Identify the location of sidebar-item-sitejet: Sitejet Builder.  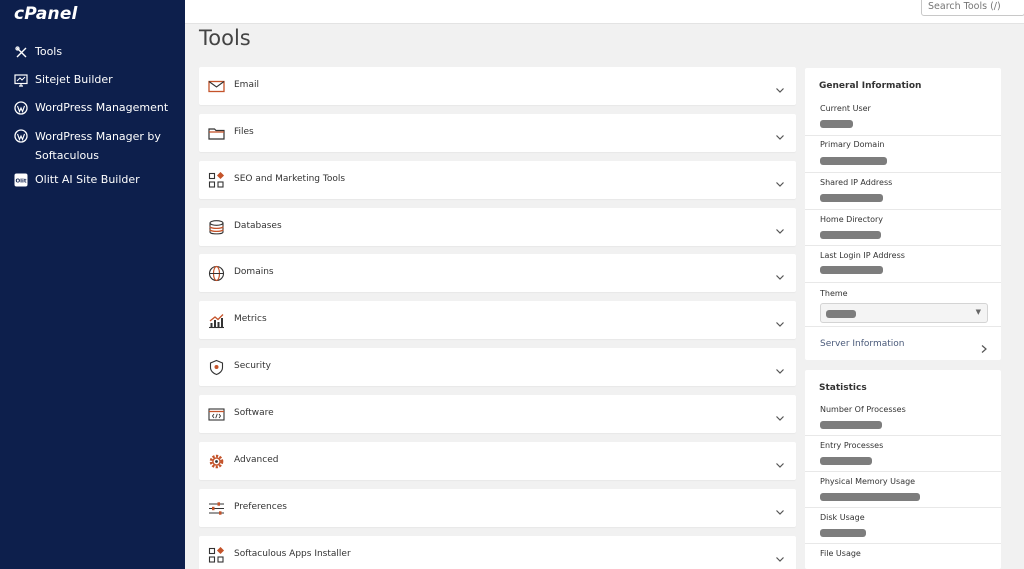
(63, 80).